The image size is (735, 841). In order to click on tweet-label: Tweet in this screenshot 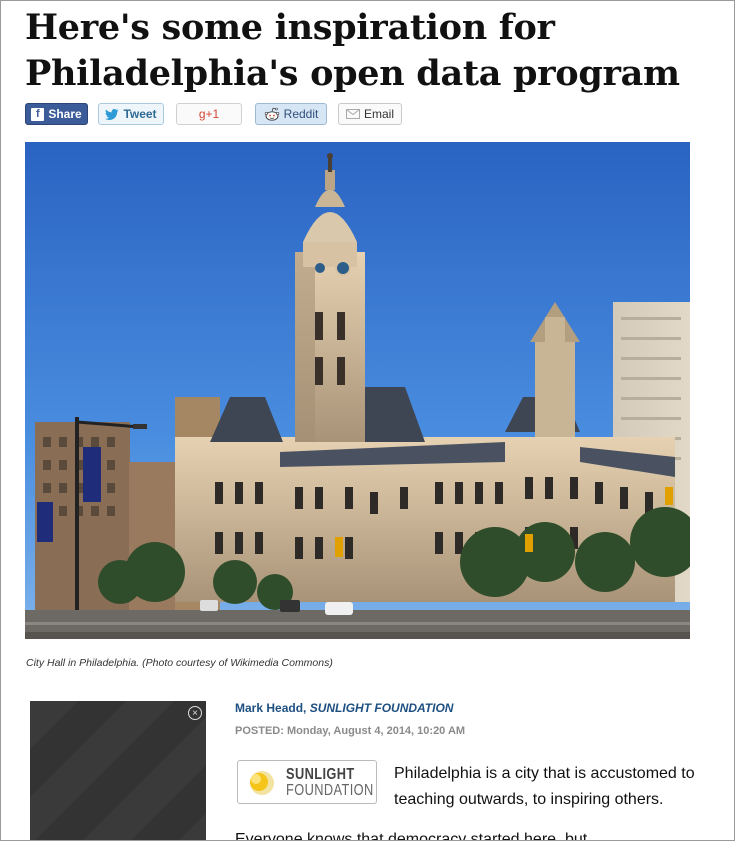, I will do `click(140, 114)`.